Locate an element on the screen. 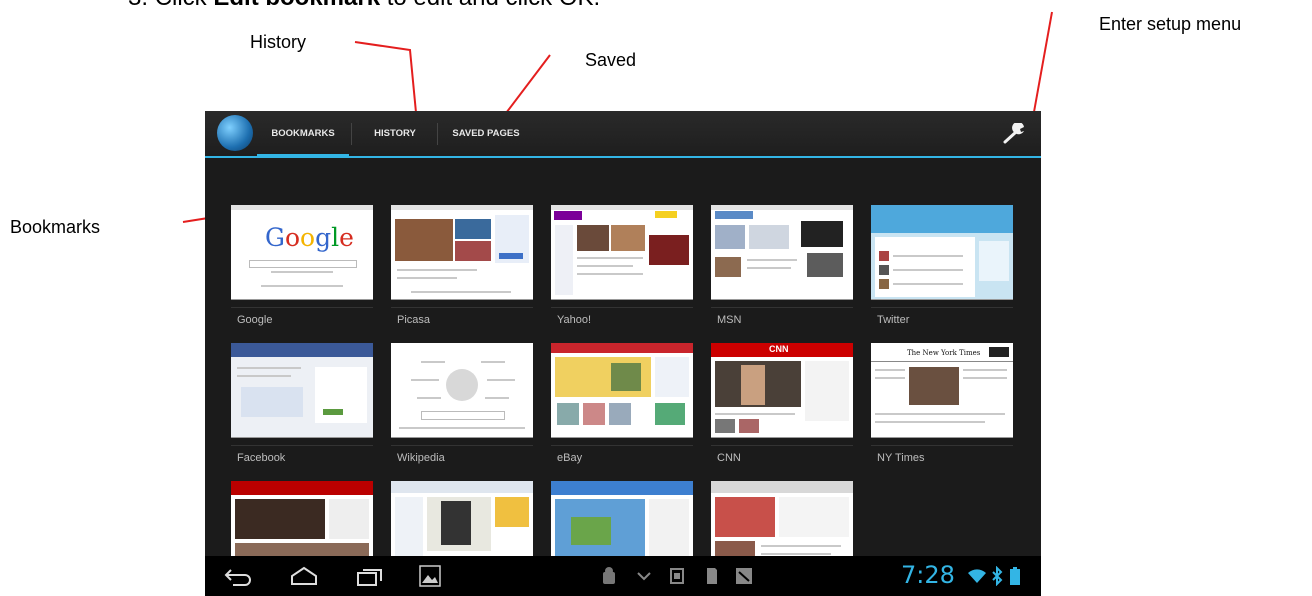 Image resolution: width=1312 pixels, height=596 pixels. sim-icon is located at coordinates (677, 576).